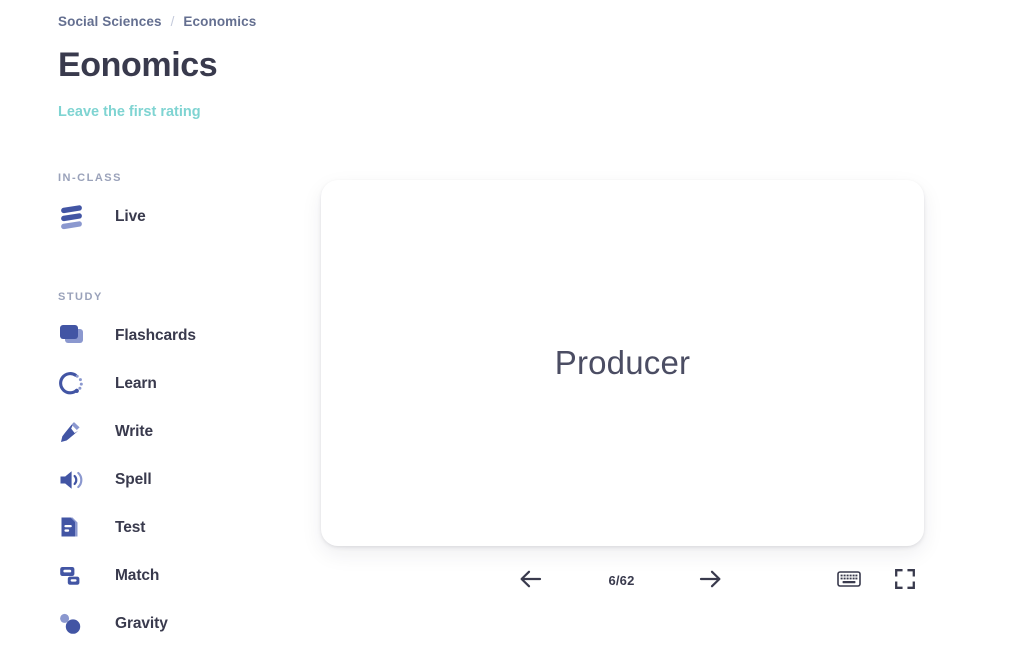 The height and width of the screenshot is (660, 1015). What do you see at coordinates (75, 384) in the screenshot?
I see `learn-circle-icon` at bounding box center [75, 384].